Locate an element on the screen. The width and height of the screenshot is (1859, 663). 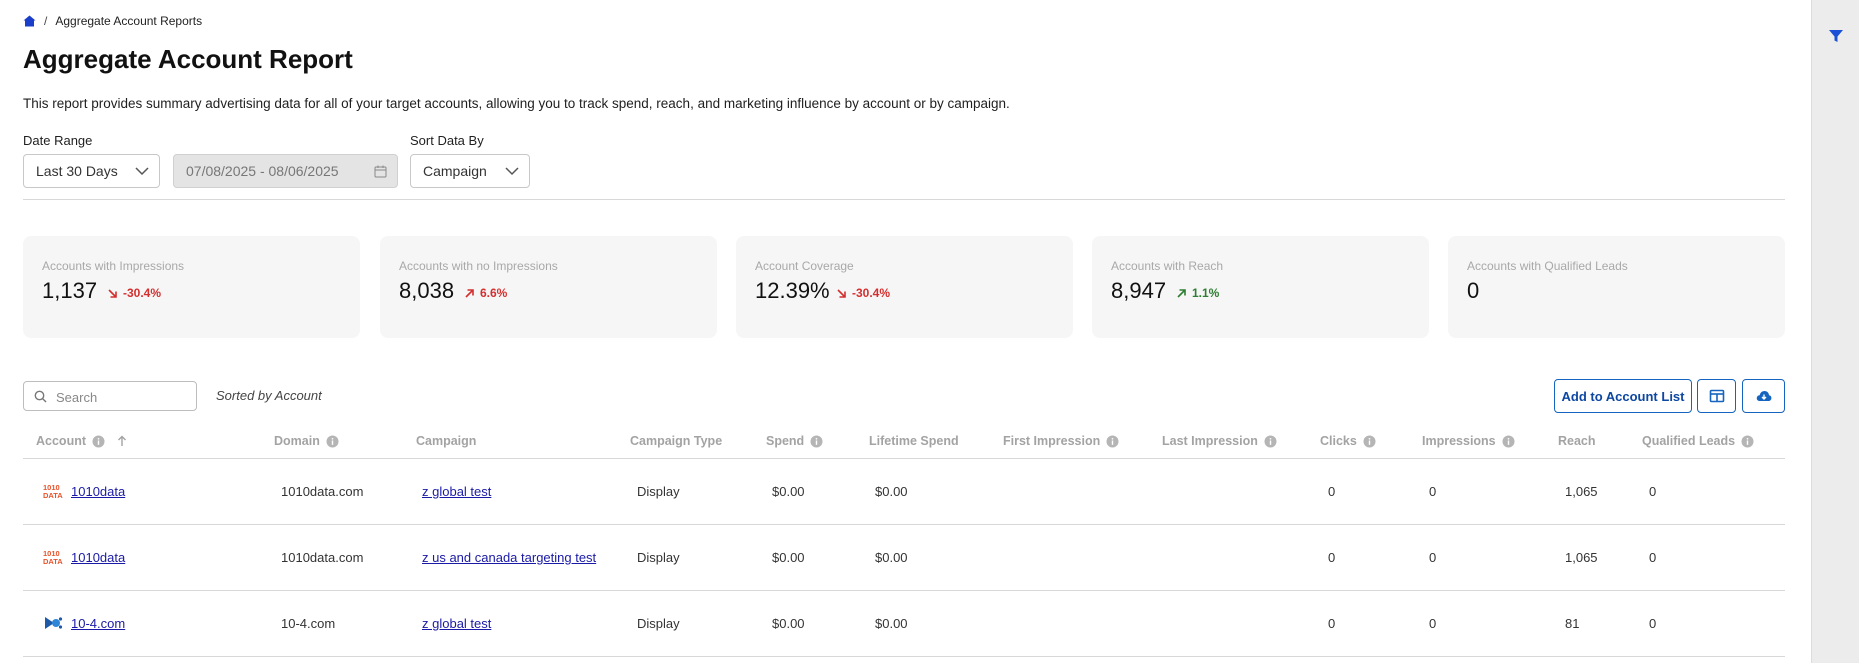
stat-delta: 1.1% is located at coordinates (1197, 293).